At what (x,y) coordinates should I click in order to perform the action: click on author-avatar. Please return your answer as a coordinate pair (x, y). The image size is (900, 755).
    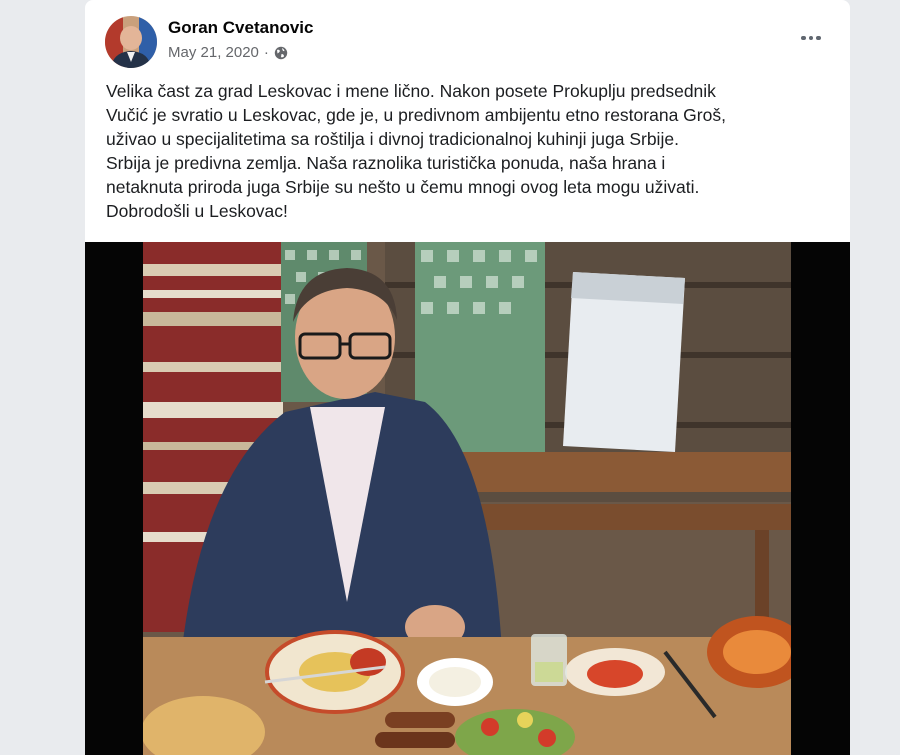
    Looking at the image, I should click on (131, 42).